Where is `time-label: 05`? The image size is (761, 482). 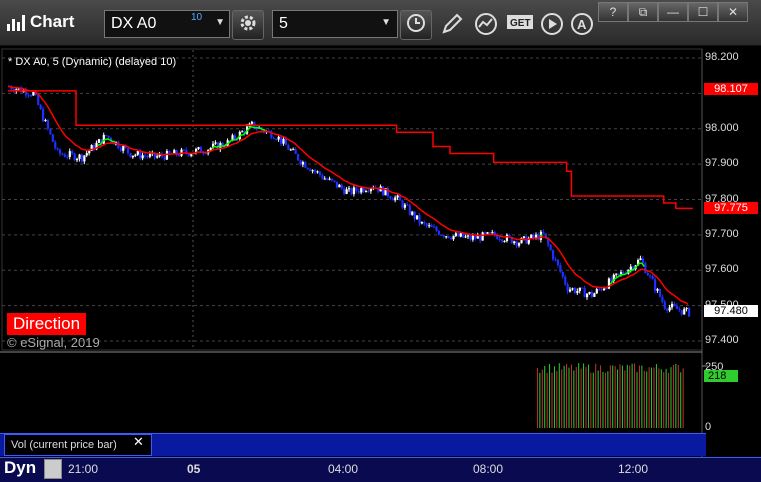 time-label: 05 is located at coordinates (194, 469).